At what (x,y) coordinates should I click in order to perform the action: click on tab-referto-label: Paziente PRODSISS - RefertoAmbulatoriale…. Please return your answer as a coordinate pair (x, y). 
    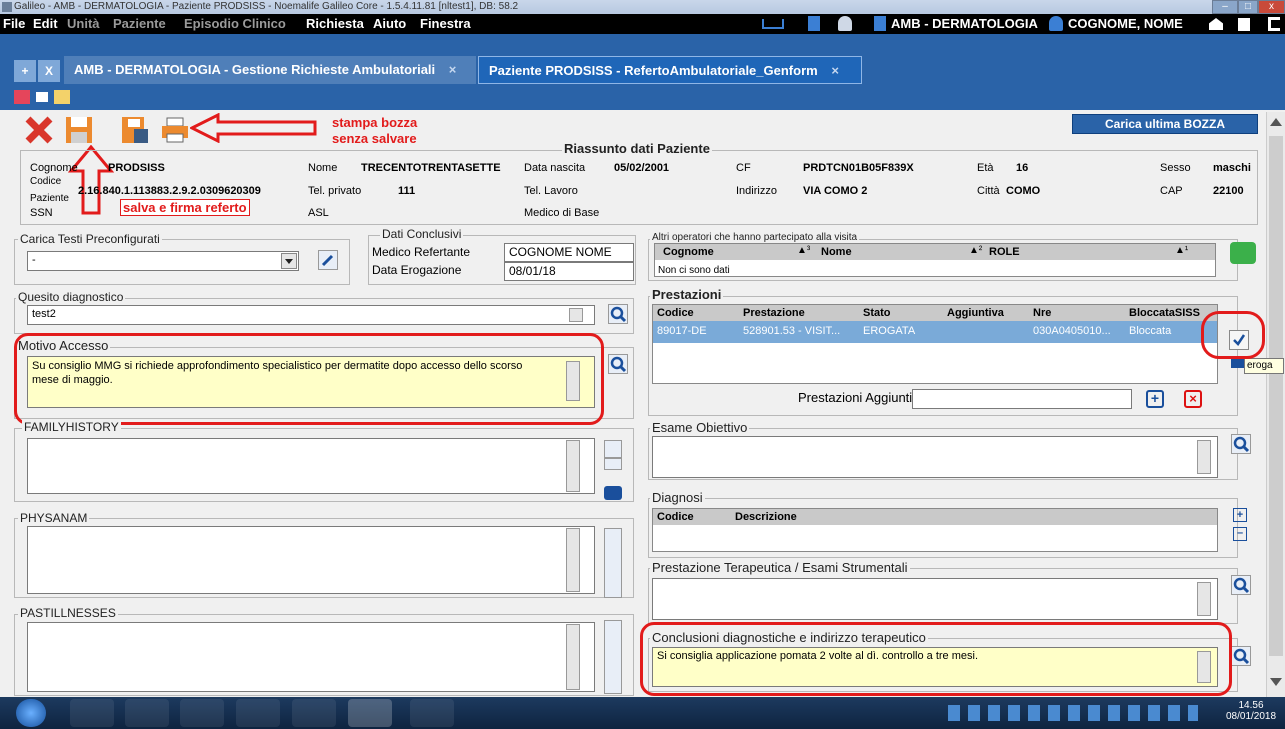
    Looking at the image, I should click on (653, 70).